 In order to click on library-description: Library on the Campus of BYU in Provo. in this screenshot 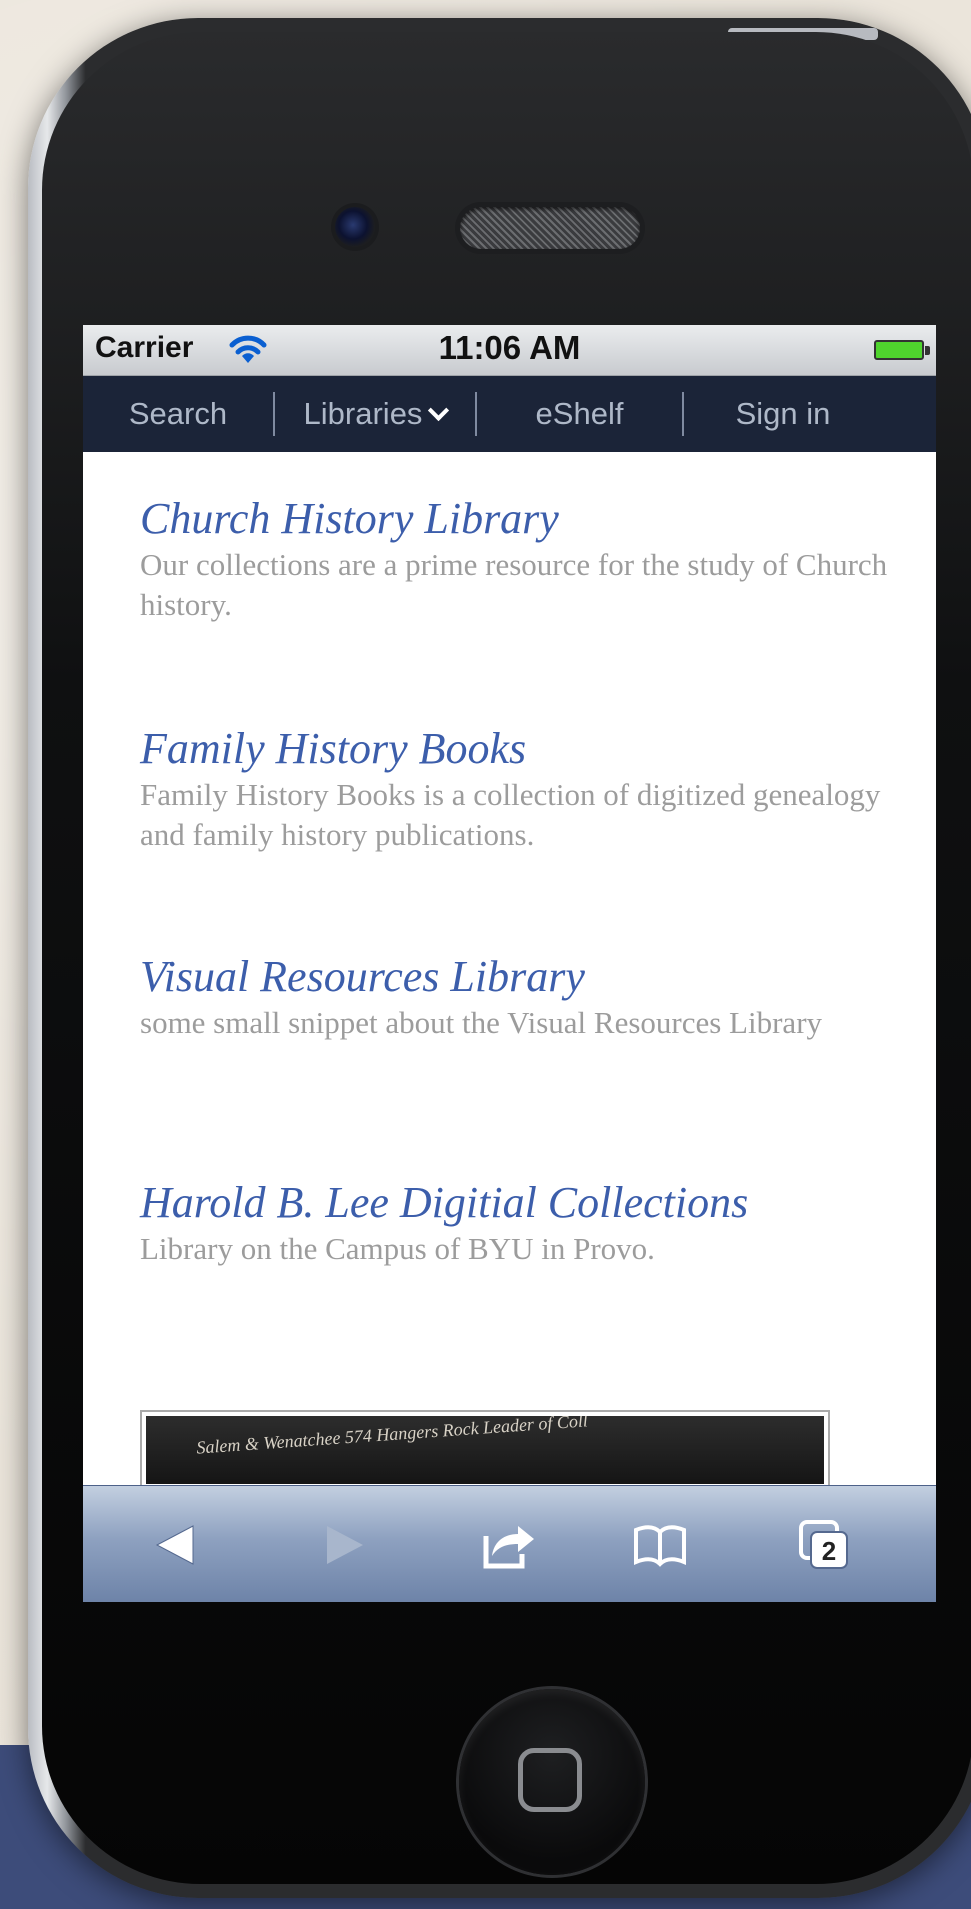, I will do `click(397, 1248)`.